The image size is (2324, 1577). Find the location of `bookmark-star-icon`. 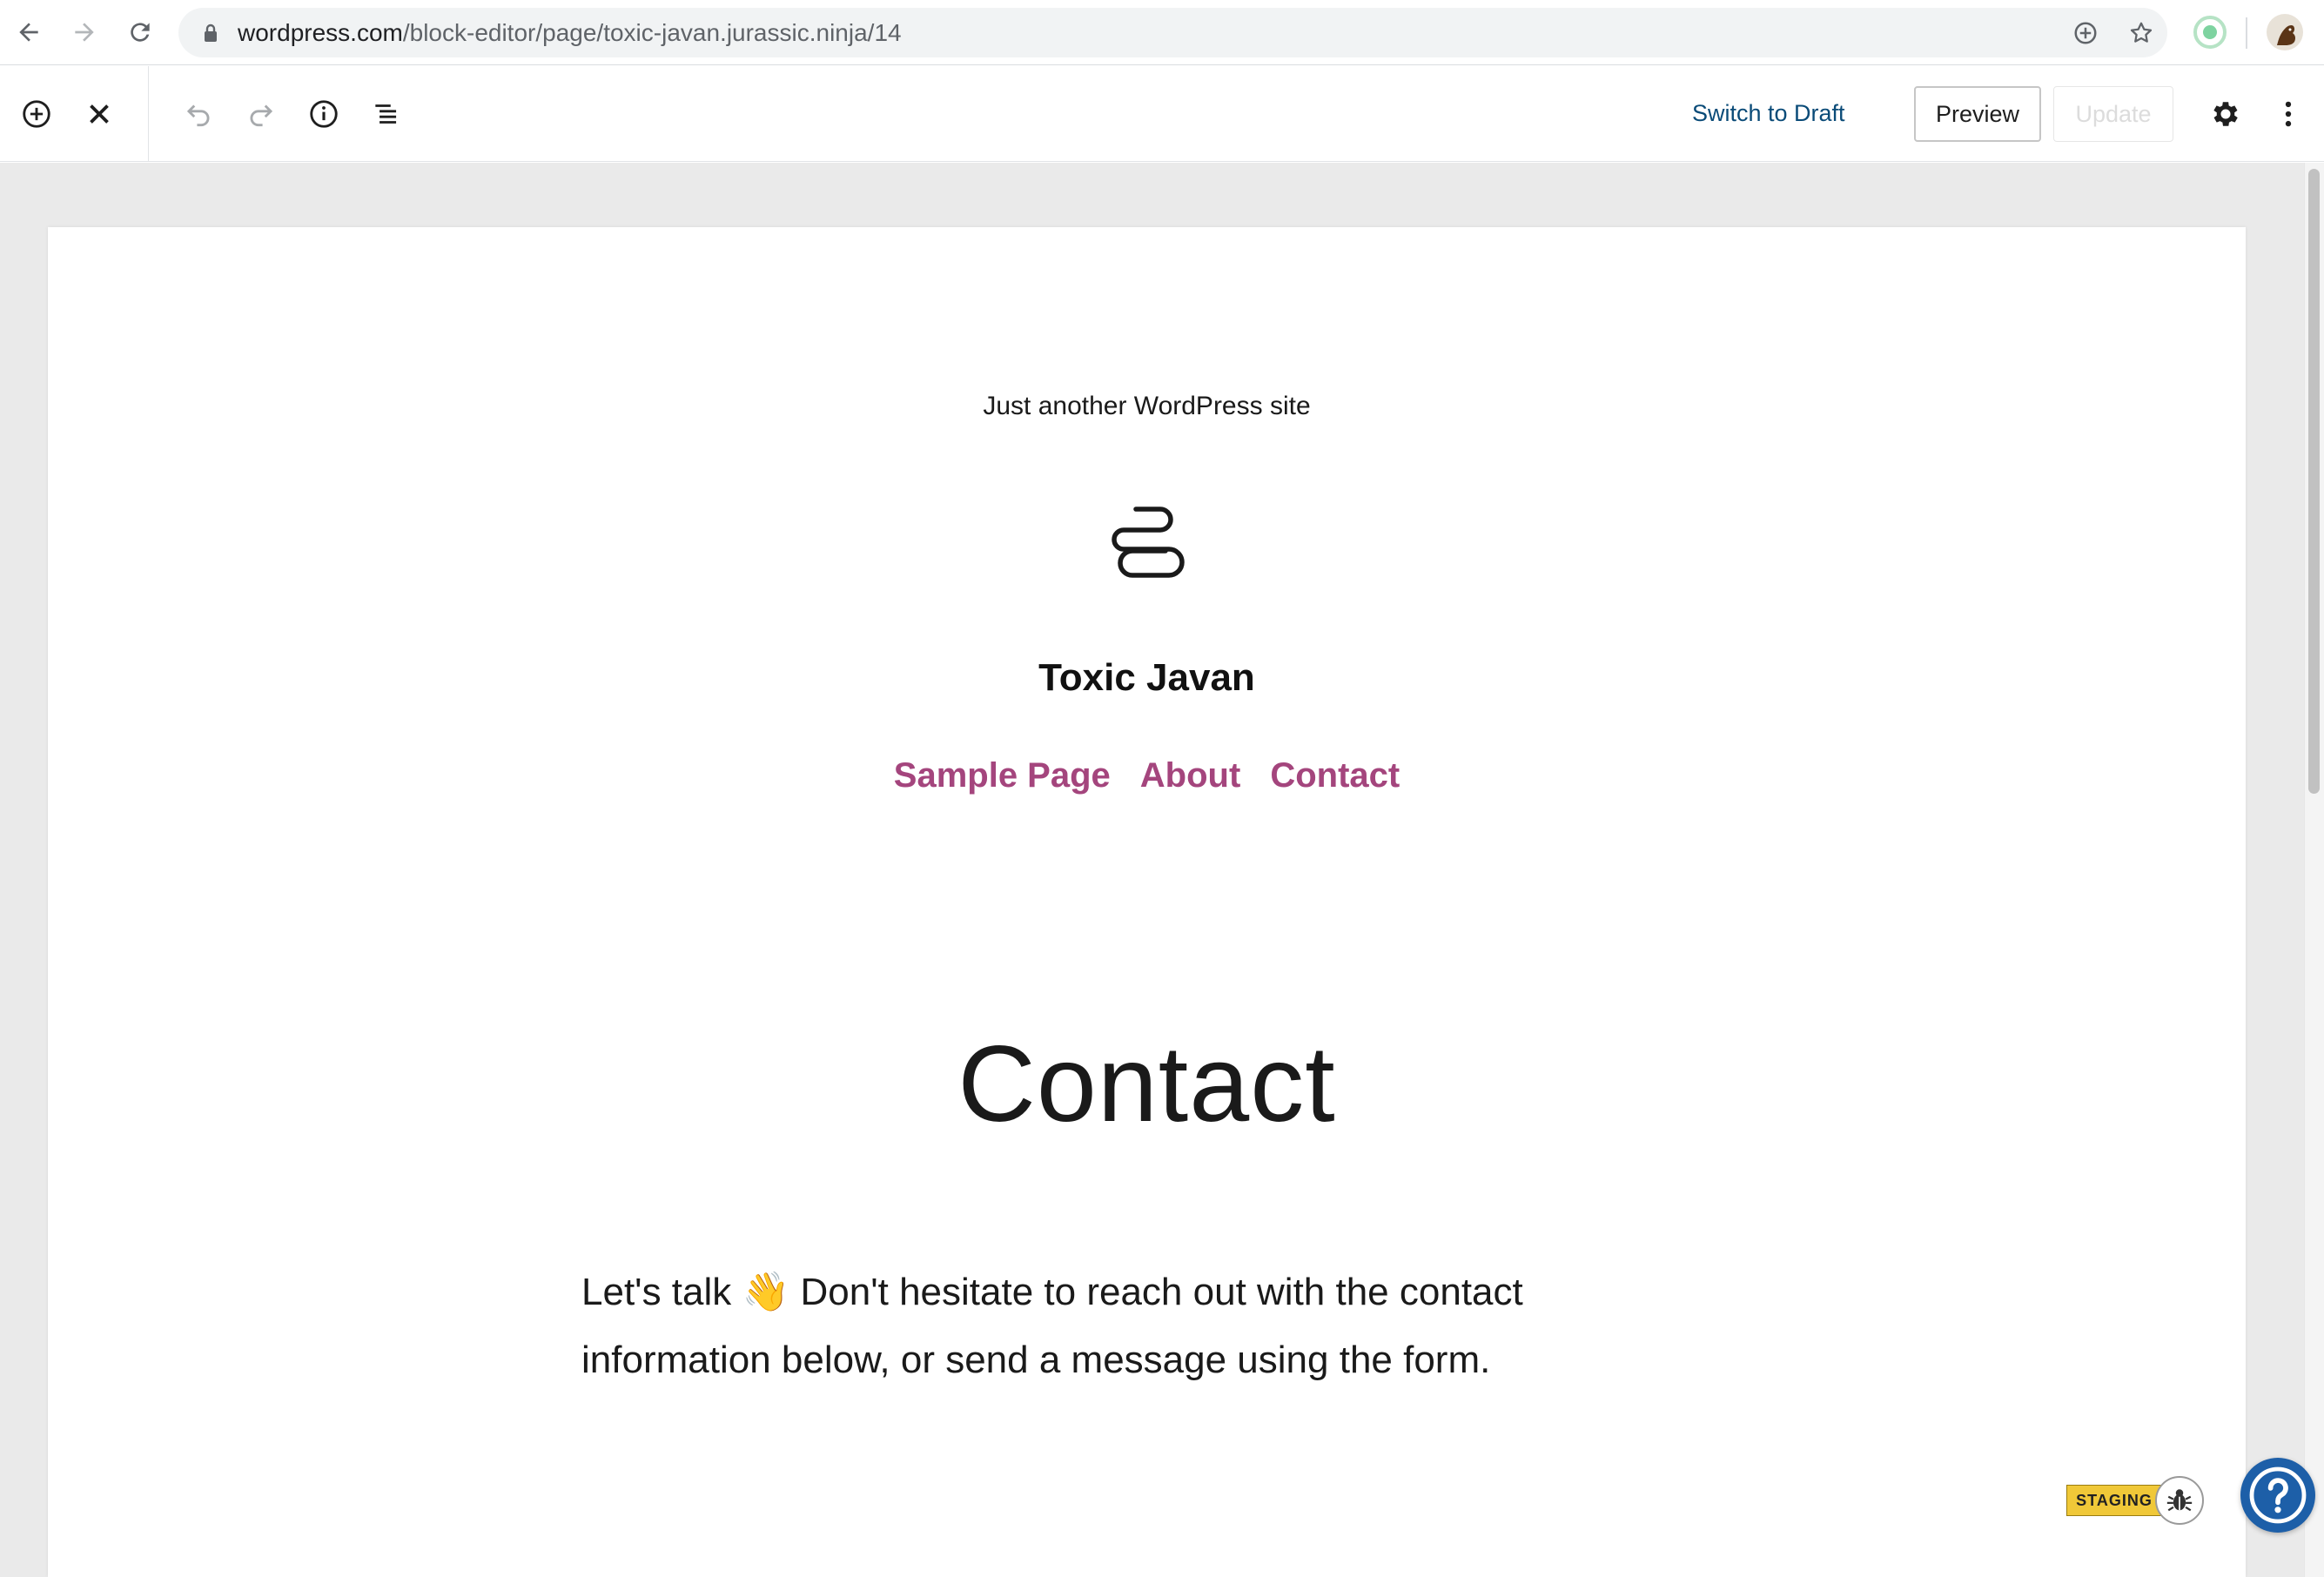

bookmark-star-icon is located at coordinates (2141, 33).